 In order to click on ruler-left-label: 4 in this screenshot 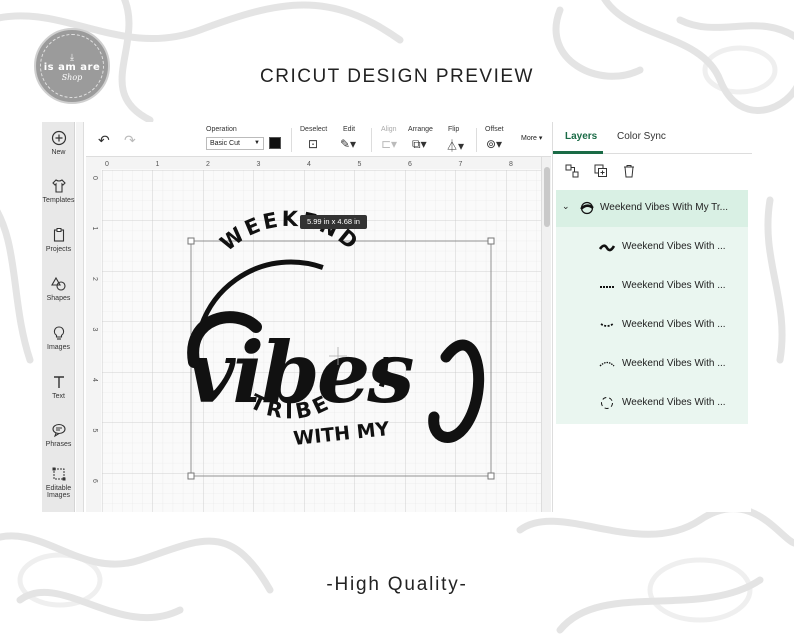, I will do `click(94, 380)`.